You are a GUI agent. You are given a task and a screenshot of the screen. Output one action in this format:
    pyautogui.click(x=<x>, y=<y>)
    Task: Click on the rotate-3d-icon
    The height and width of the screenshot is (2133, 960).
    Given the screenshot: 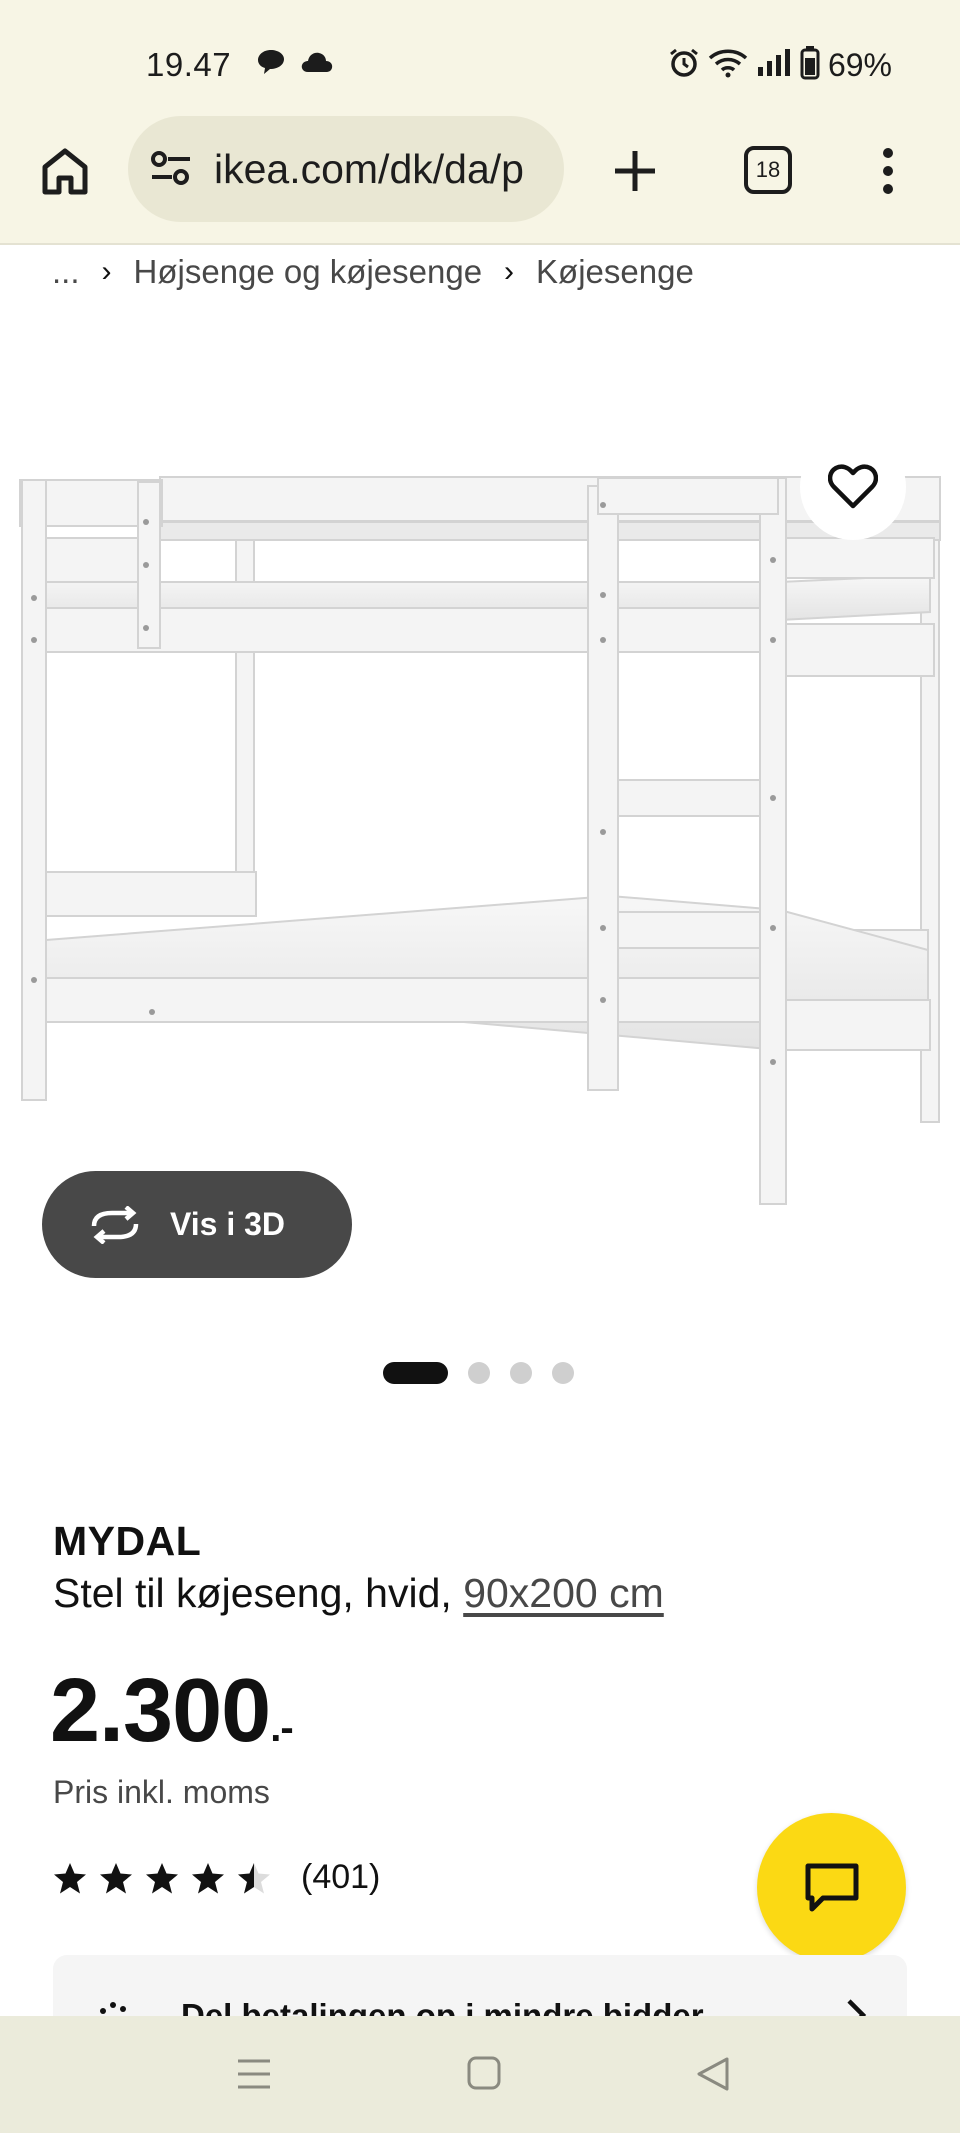 What is the action you would take?
    pyautogui.click(x=115, y=1224)
    